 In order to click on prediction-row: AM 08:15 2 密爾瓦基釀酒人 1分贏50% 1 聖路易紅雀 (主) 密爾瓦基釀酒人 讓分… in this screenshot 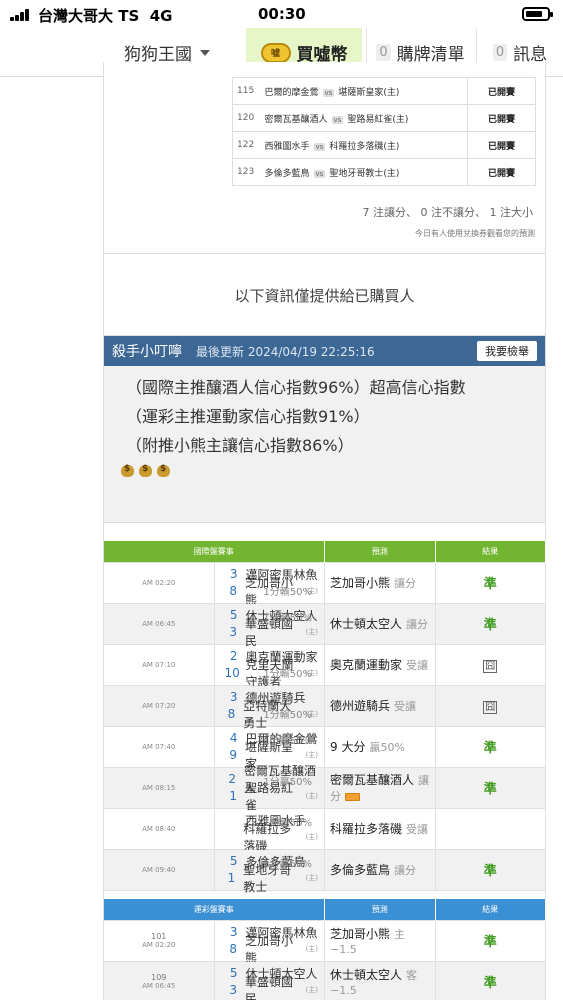, I will do `click(324, 788)`.